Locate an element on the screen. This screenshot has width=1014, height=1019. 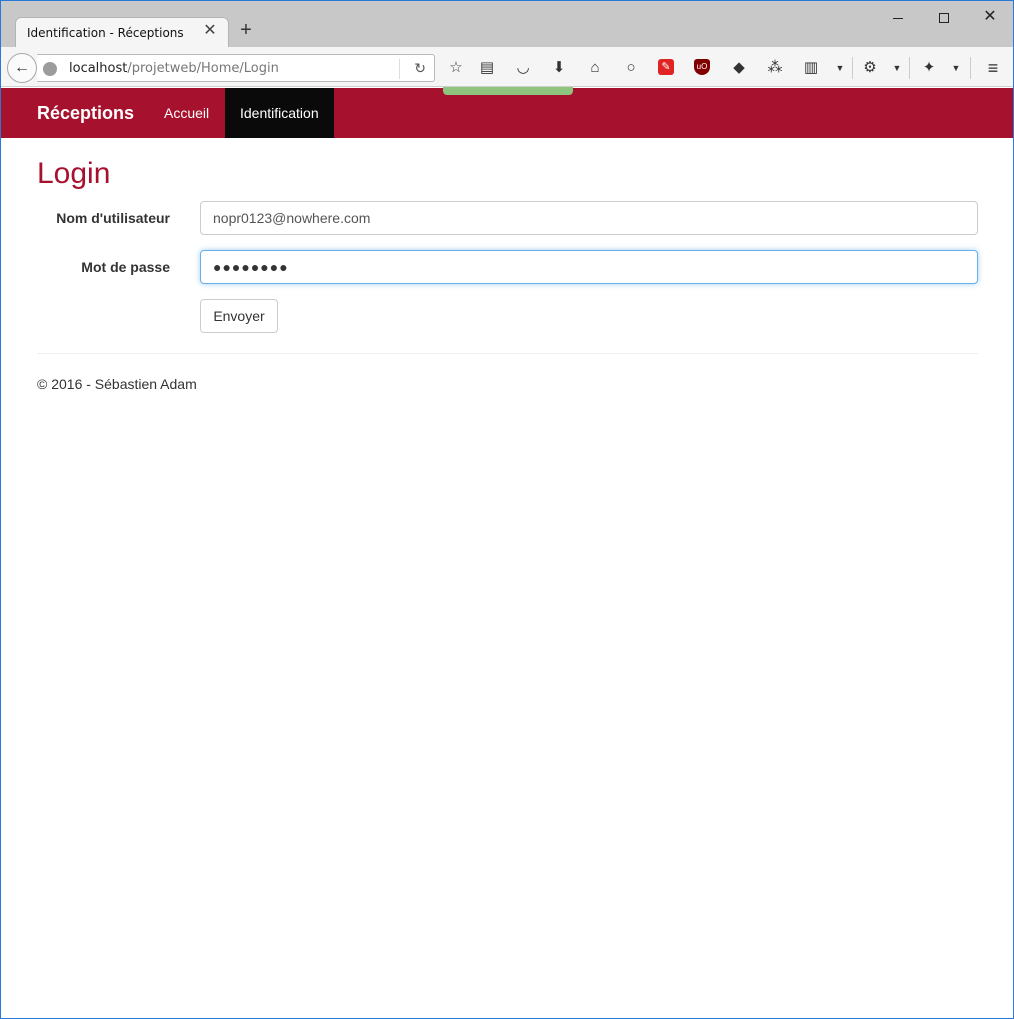
chat-icon: ○ is located at coordinates (631, 68).